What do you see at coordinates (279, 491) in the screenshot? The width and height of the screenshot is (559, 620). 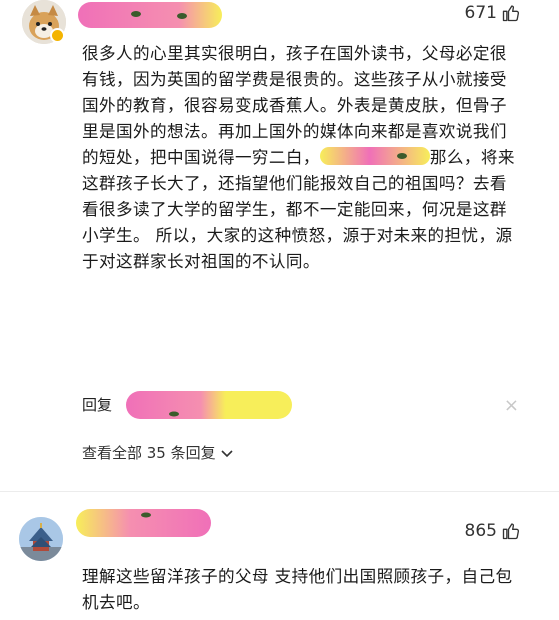 I see `comment-divider` at bounding box center [279, 491].